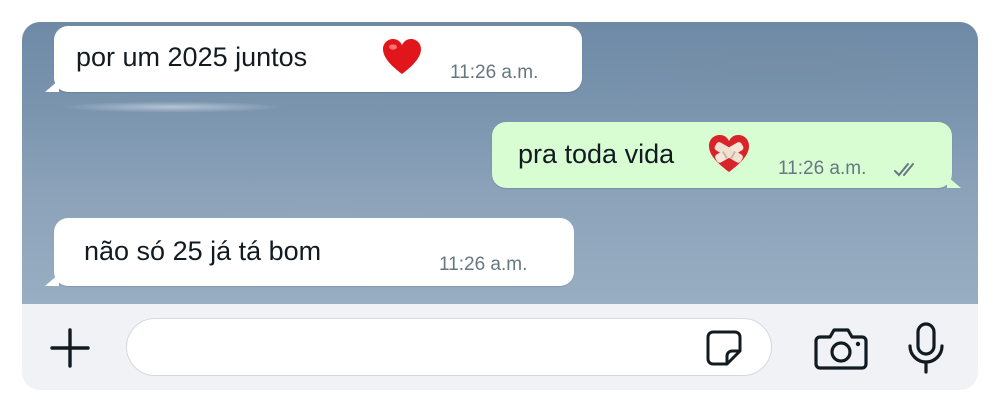  Describe the element at coordinates (596, 154) in the screenshot. I see `message-text: pra toda vida` at that location.